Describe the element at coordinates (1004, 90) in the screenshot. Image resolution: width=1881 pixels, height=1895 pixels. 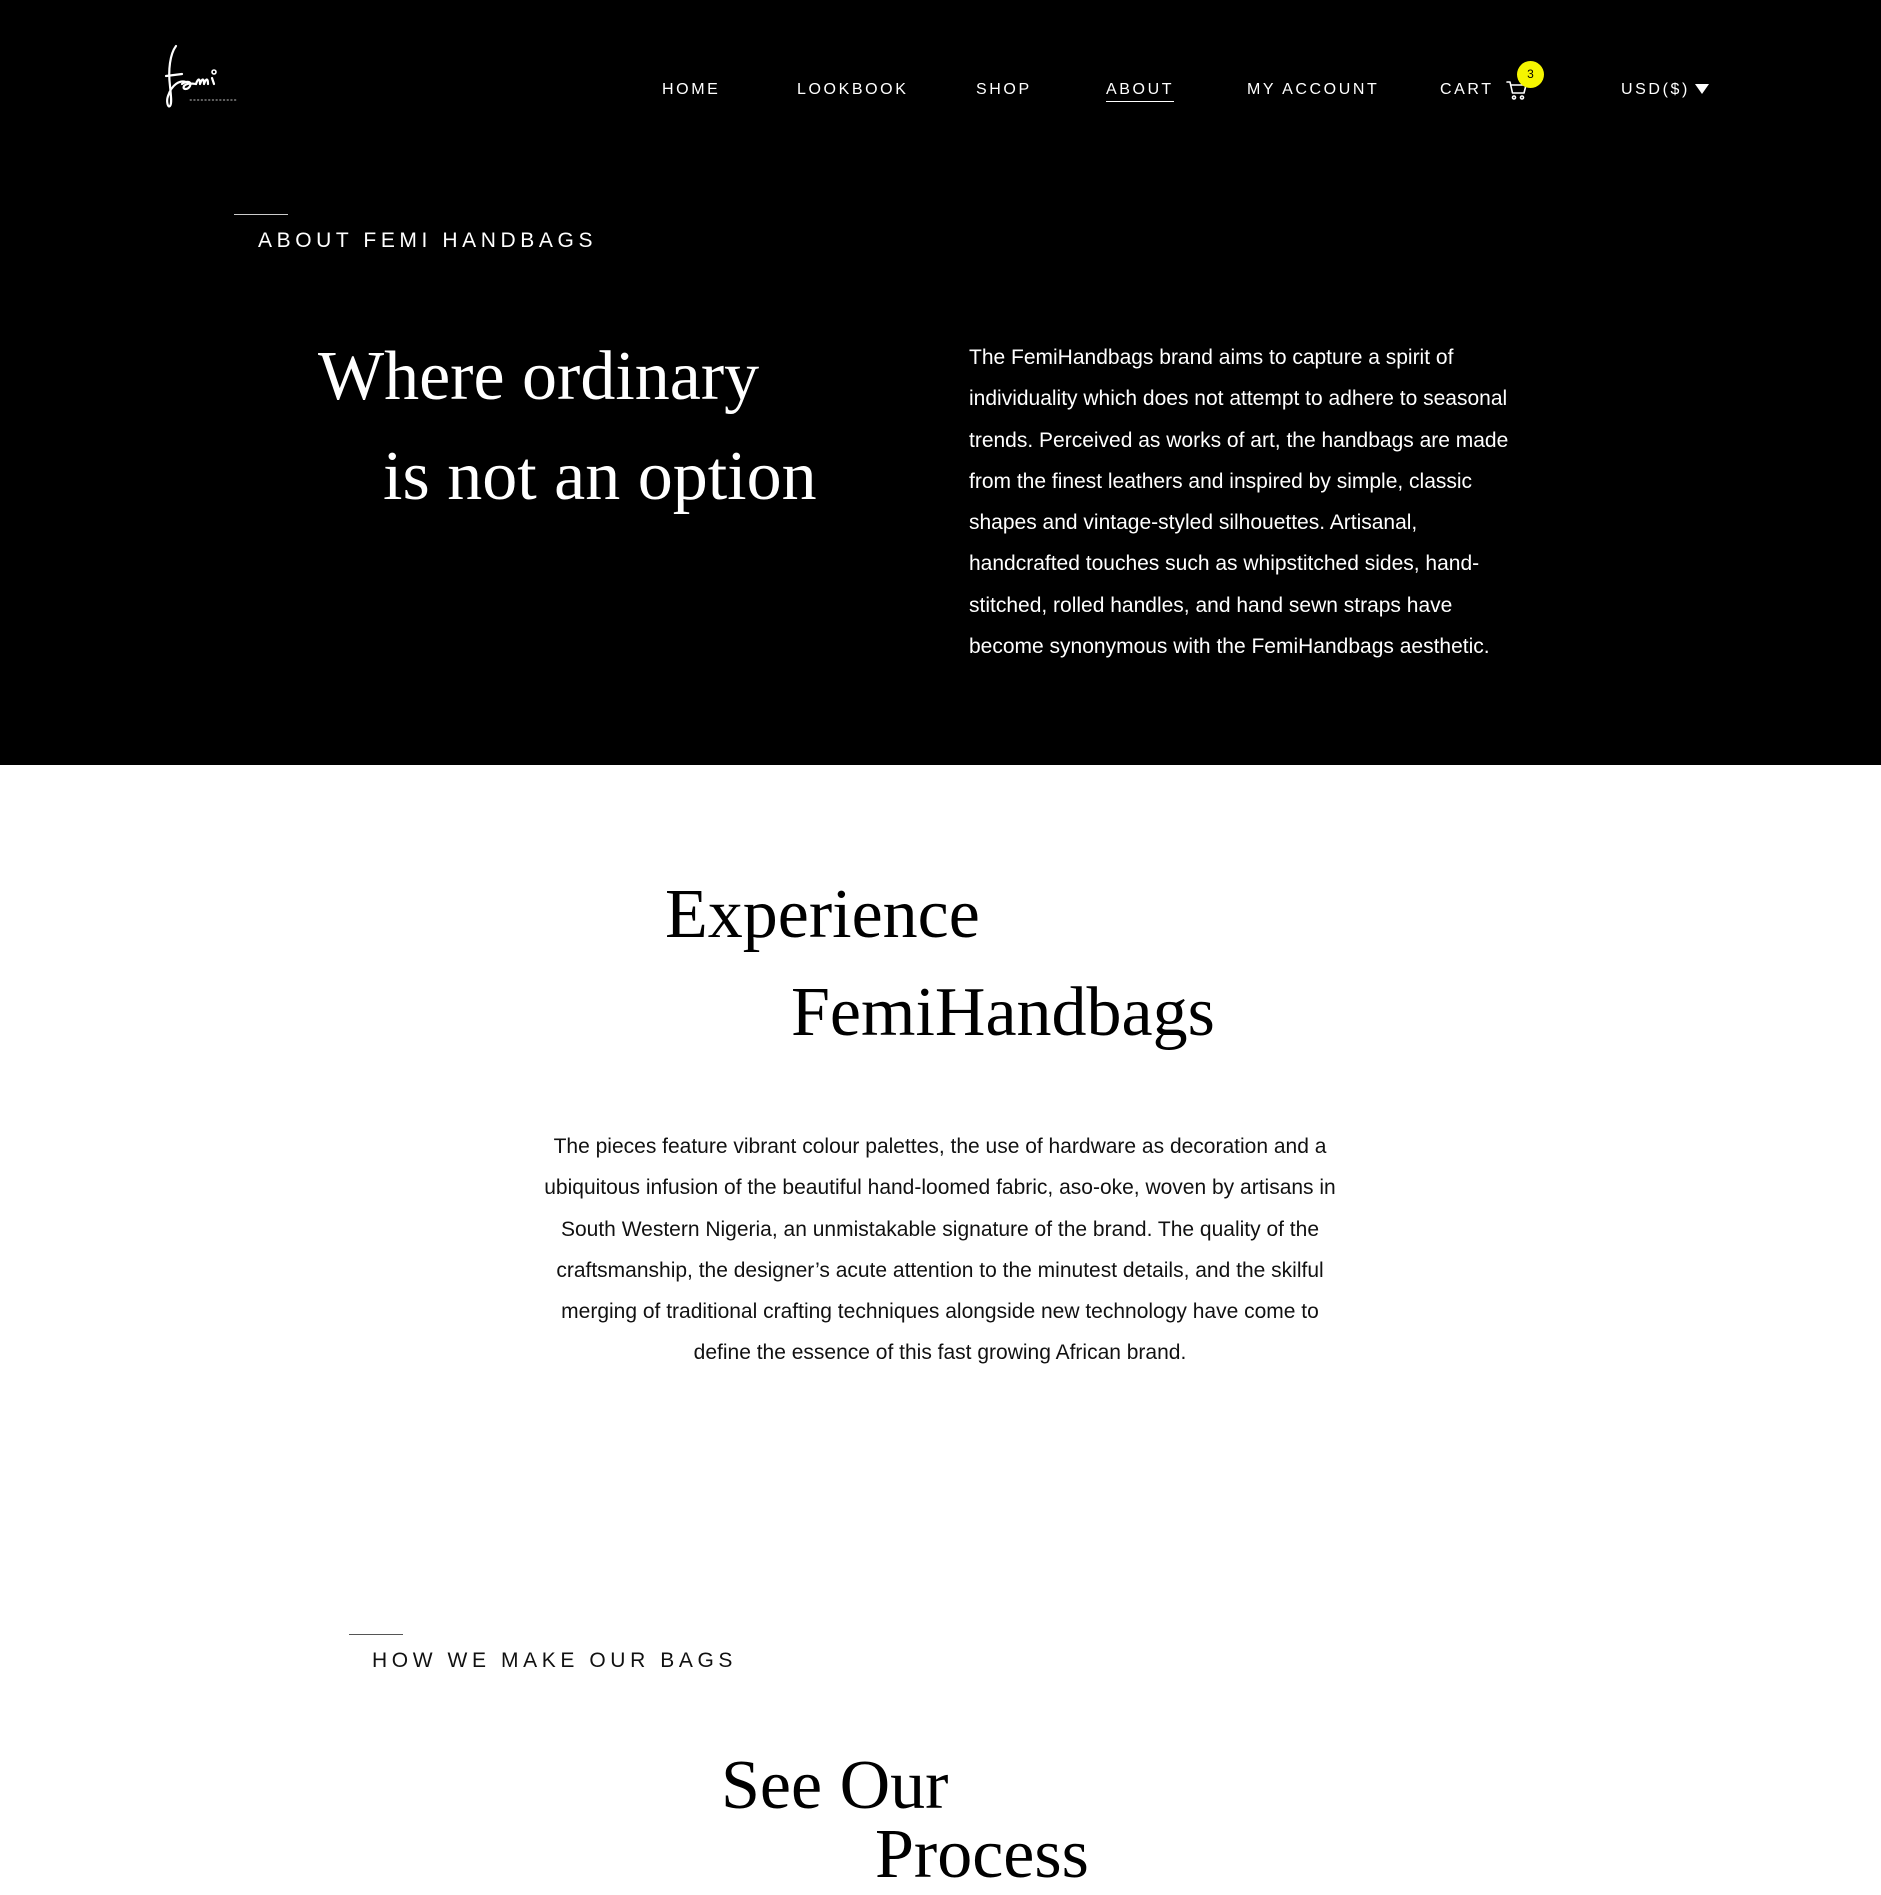
I see `nav-shop: SHOP` at that location.